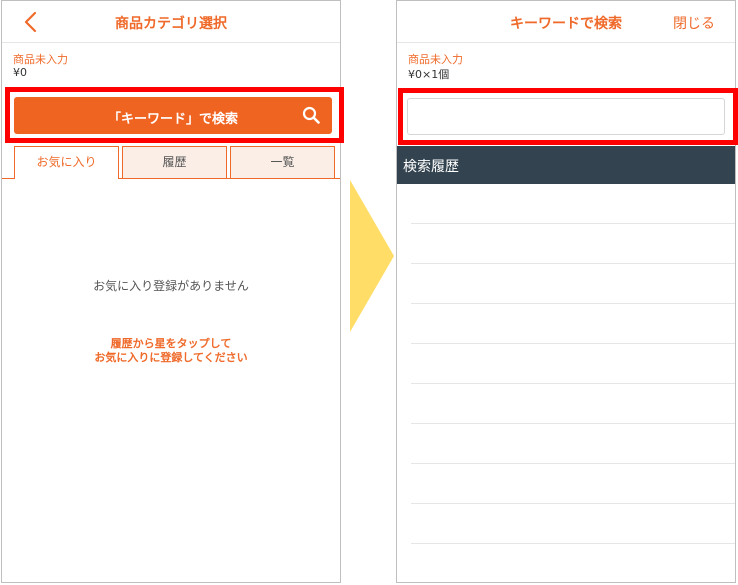 The width and height of the screenshot is (738, 585). Describe the element at coordinates (171, 286) in the screenshot. I see `empty-favorites-message: お気に入り登録がありません` at that location.